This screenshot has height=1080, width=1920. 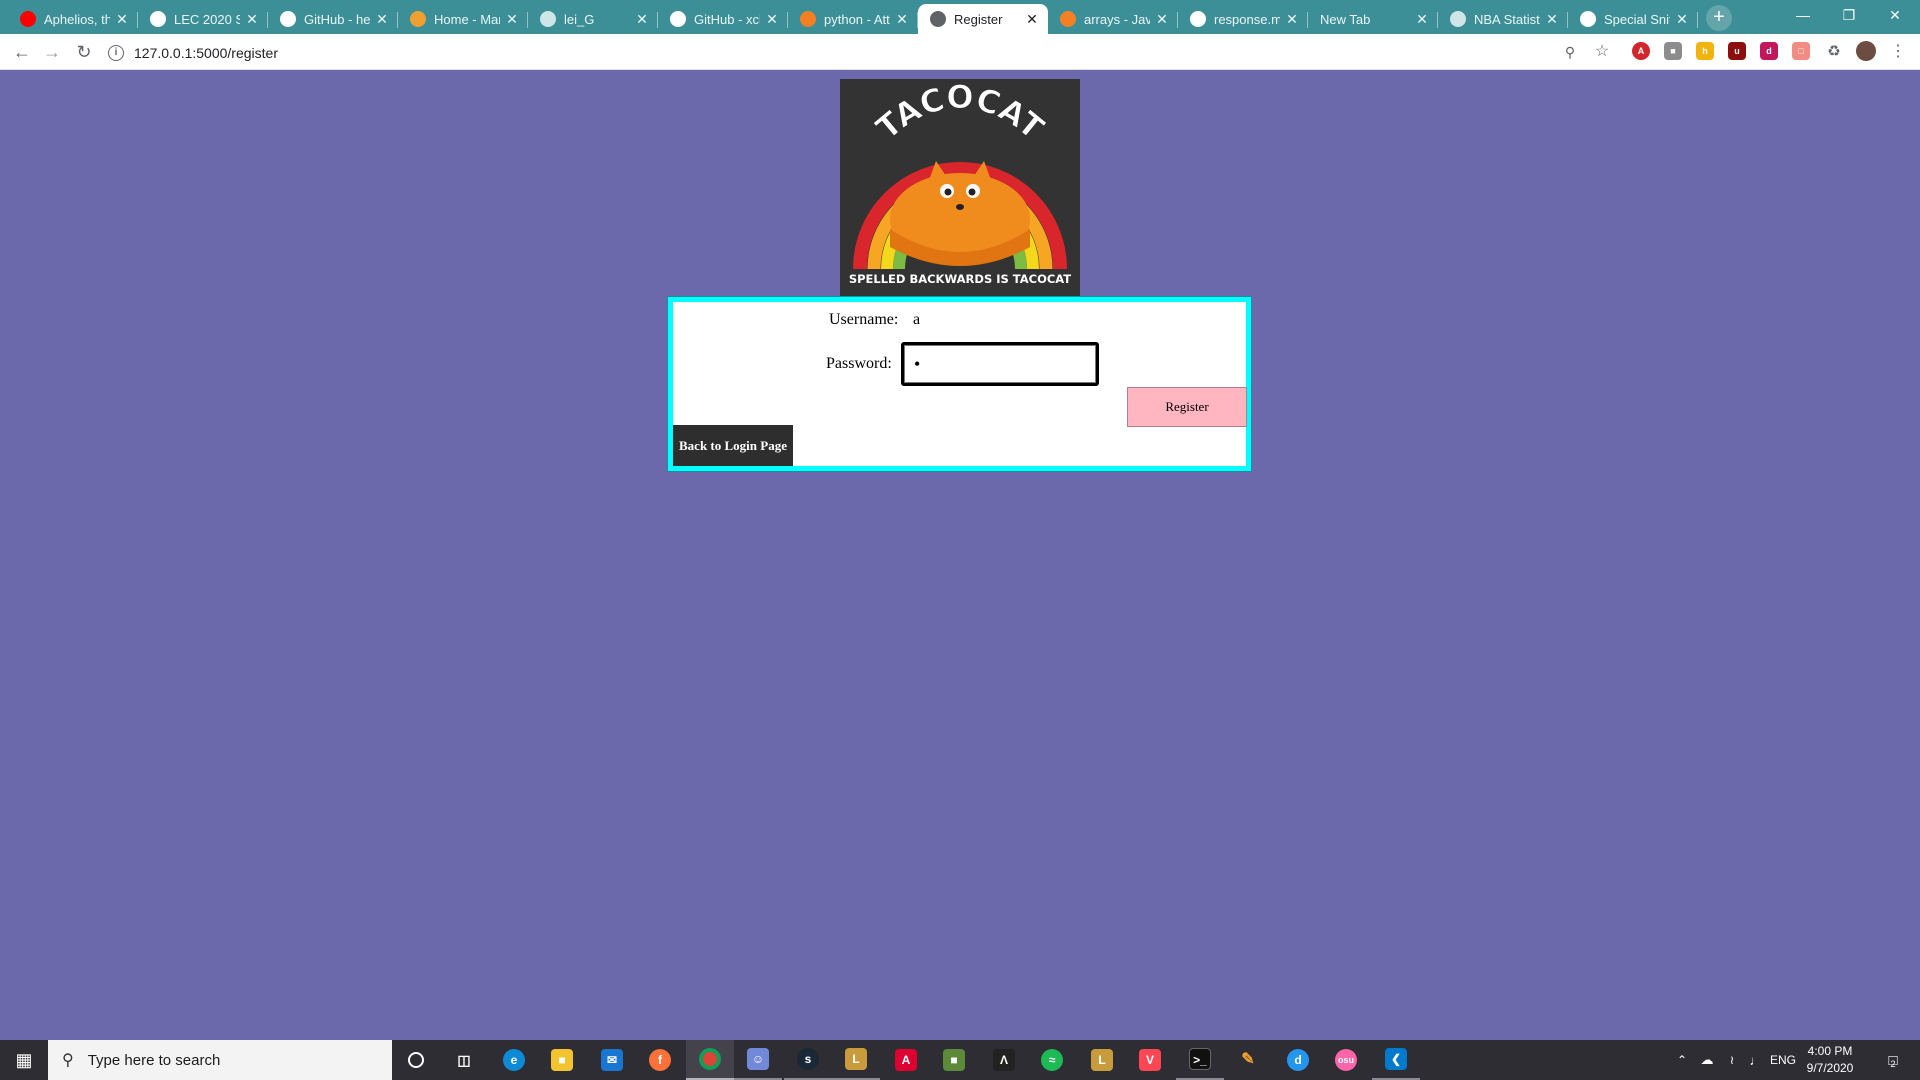 I want to click on search-icon: ⚲, so click(x=68, y=1060).